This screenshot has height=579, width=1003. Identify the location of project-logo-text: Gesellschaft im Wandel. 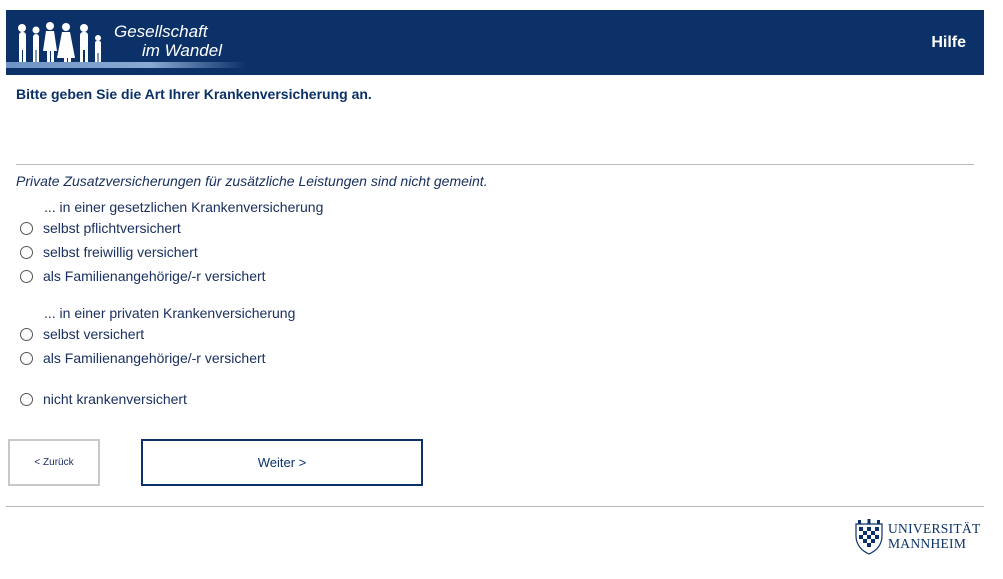
(168, 41).